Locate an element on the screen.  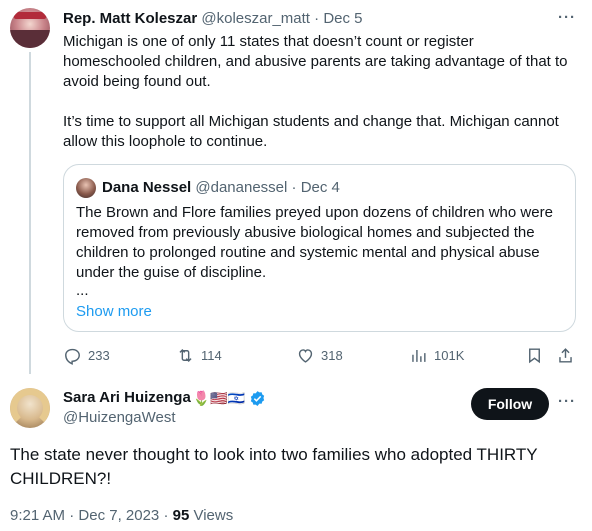
bar-chart-icon is located at coordinates (419, 355).